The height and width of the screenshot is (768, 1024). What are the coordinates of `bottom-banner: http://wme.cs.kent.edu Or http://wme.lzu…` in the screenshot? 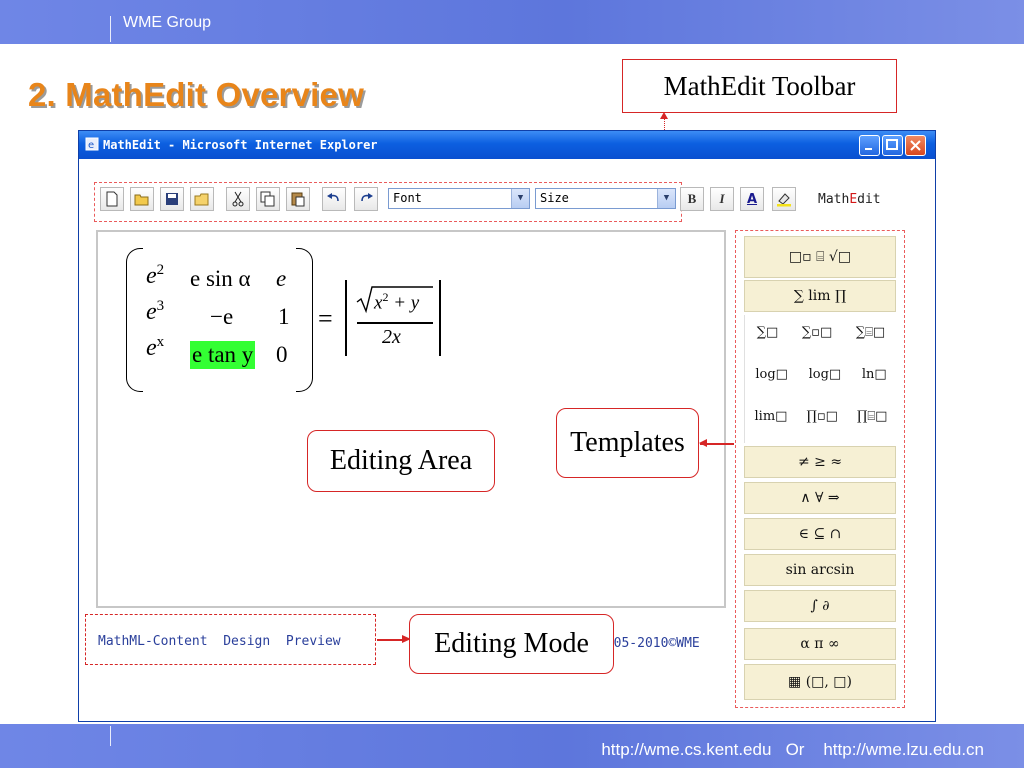 It's located at (512, 746).